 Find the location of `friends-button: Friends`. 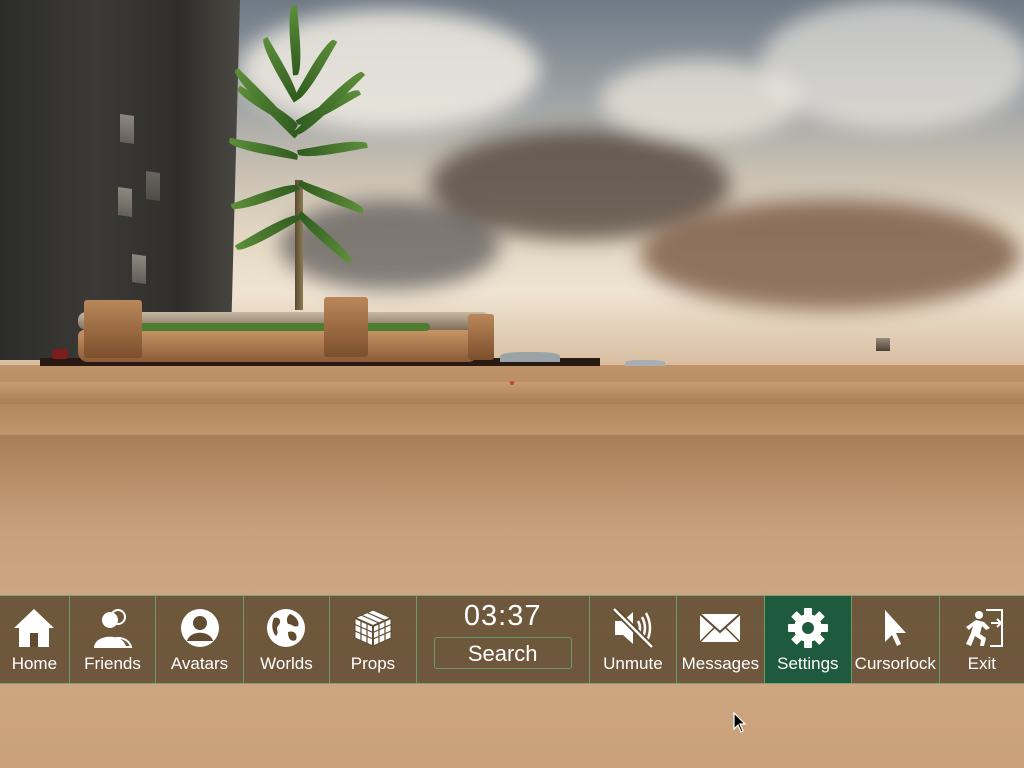

friends-button: Friends is located at coordinates (113, 639).